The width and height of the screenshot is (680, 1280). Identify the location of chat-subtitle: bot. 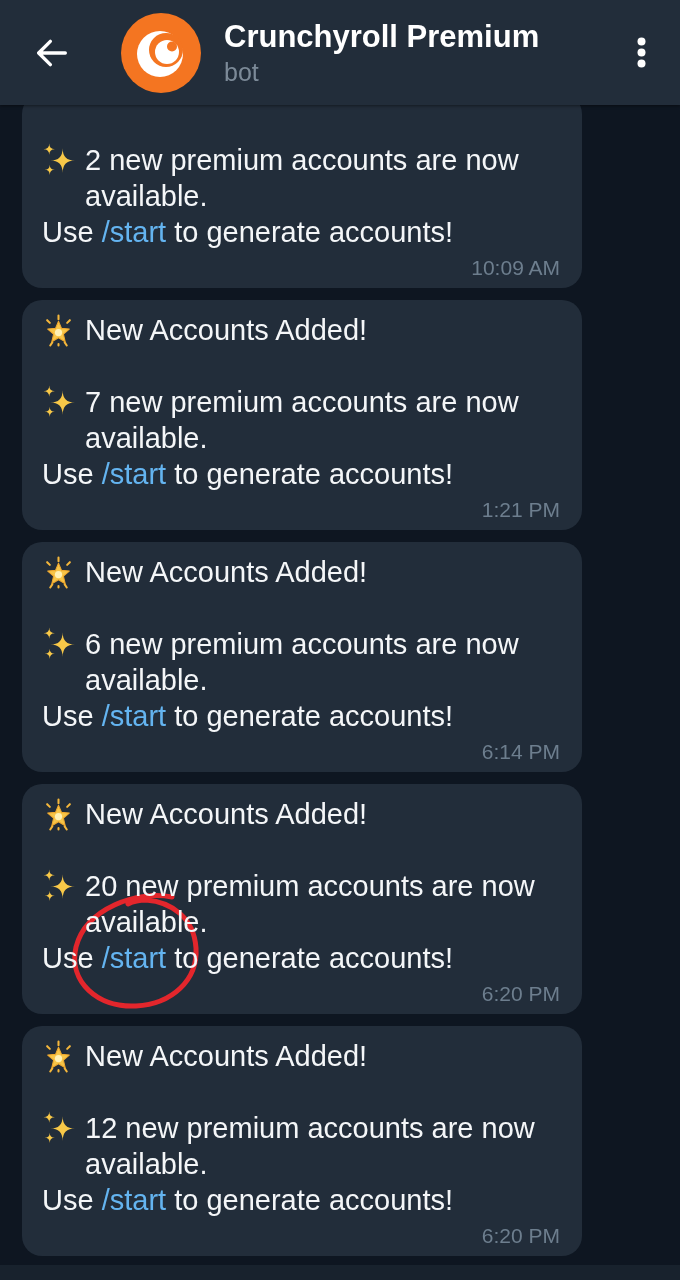
(242, 72).